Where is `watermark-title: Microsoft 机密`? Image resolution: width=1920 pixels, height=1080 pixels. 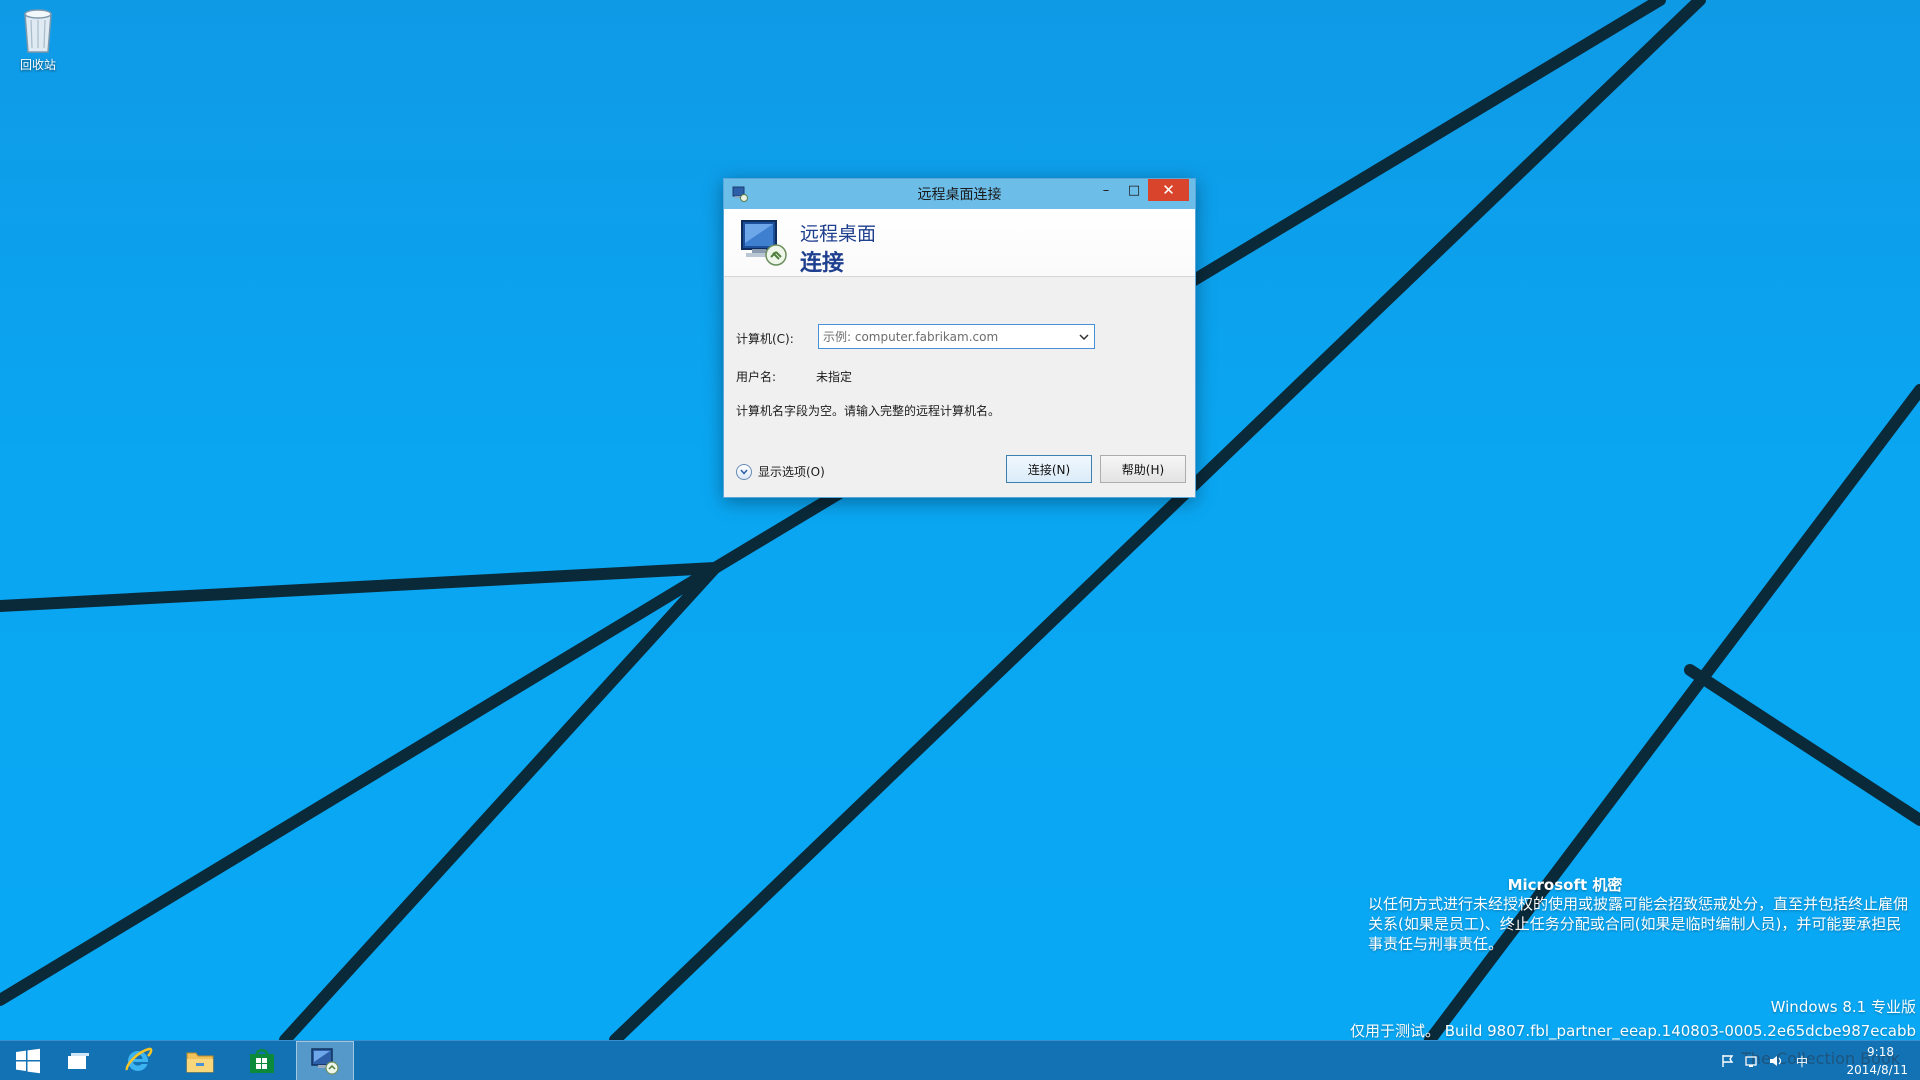 watermark-title: Microsoft 机密 is located at coordinates (1565, 885).